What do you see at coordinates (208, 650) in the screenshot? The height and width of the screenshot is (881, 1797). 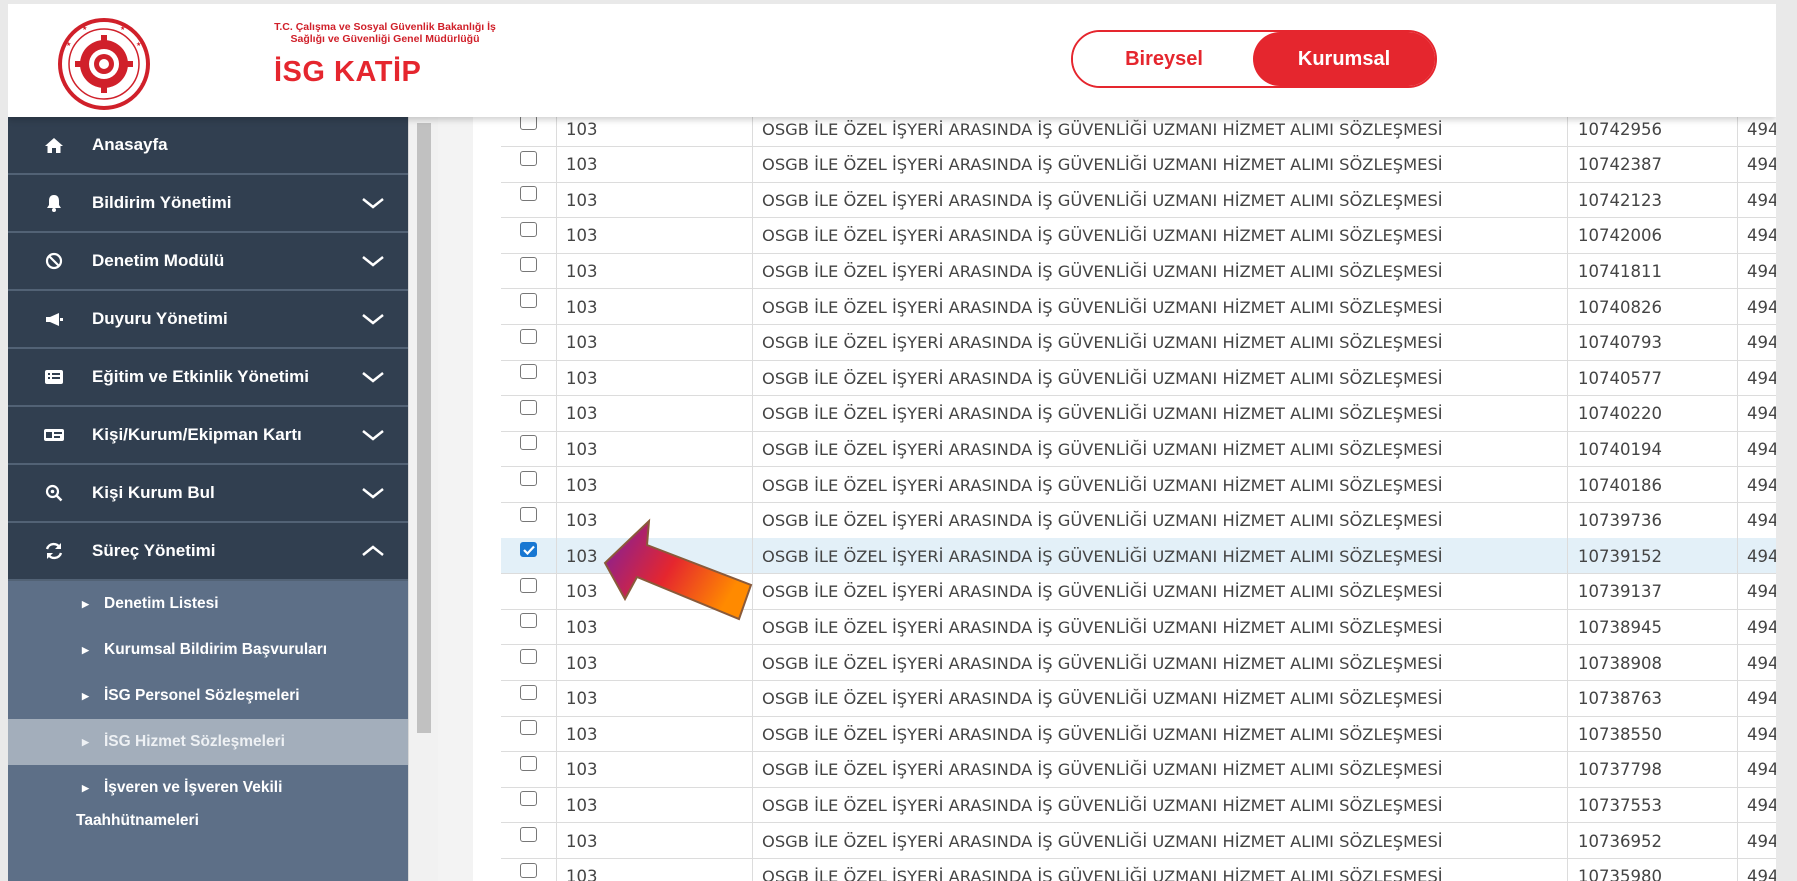 I see `subitem-kurumsal-bildirim-basvurulari: ▶ Kurumsal Bildirim Başvuruları` at bounding box center [208, 650].